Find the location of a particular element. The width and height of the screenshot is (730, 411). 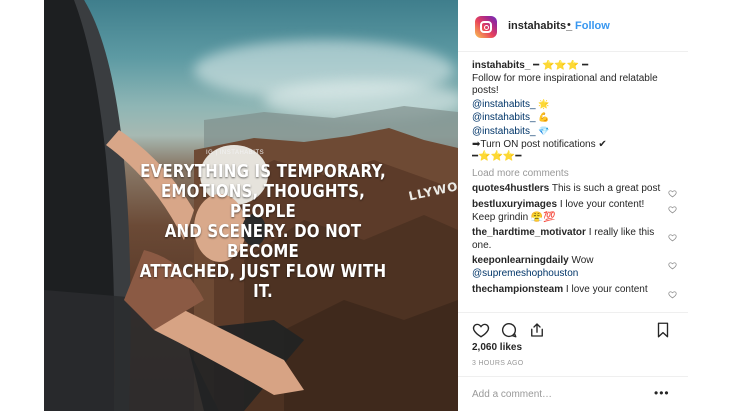

bookmark-icon is located at coordinates (663, 330).